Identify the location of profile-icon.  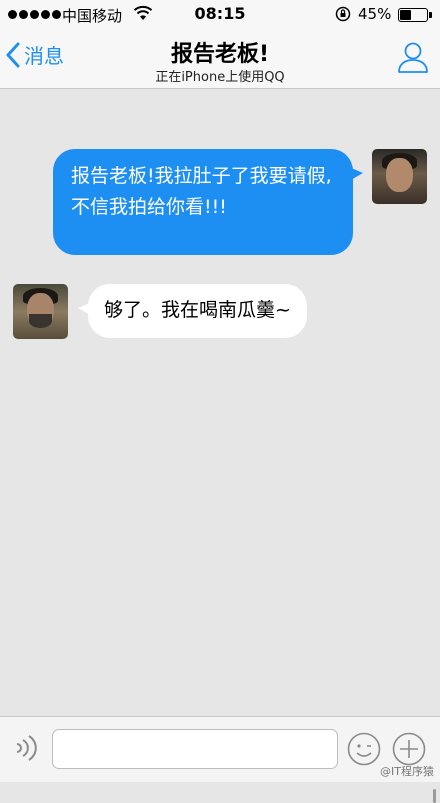
(413, 57).